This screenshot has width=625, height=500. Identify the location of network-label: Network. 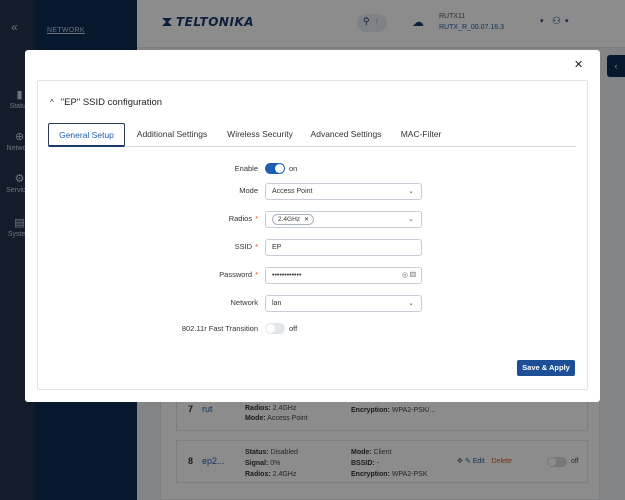
(244, 302).